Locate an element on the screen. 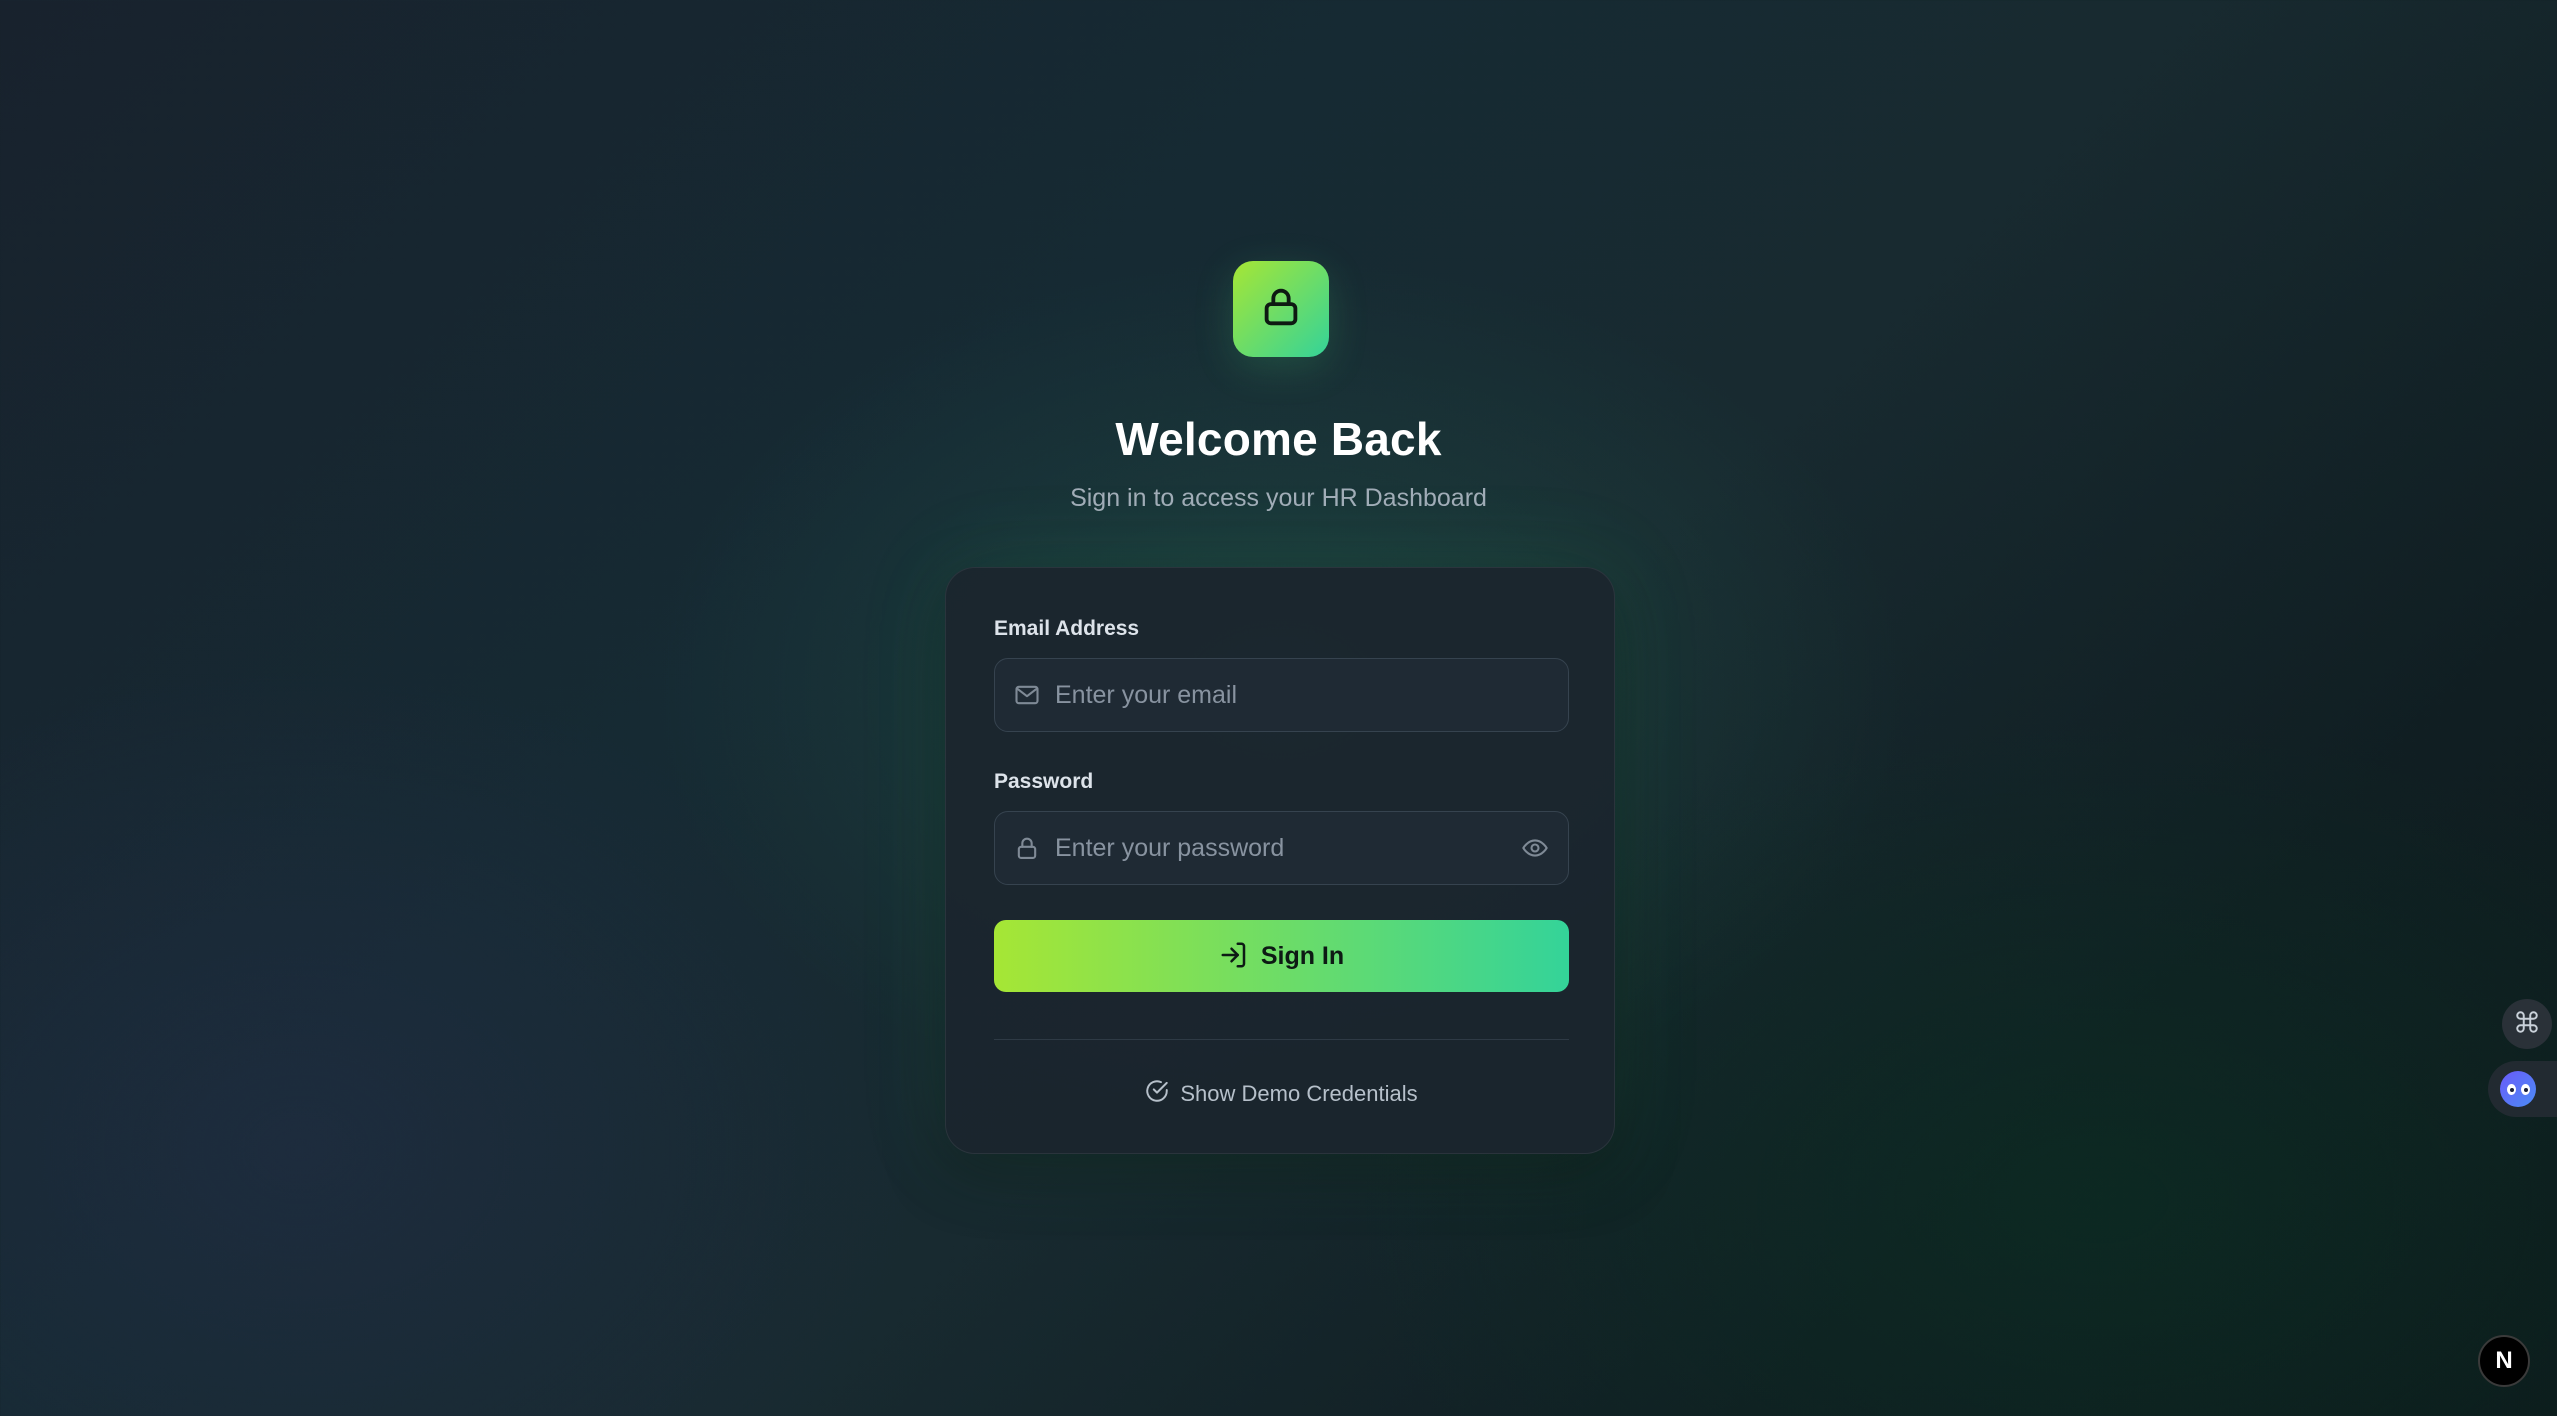 Image resolution: width=2557 pixels, height=1416 pixels. email-label: Email Address is located at coordinates (1067, 628).